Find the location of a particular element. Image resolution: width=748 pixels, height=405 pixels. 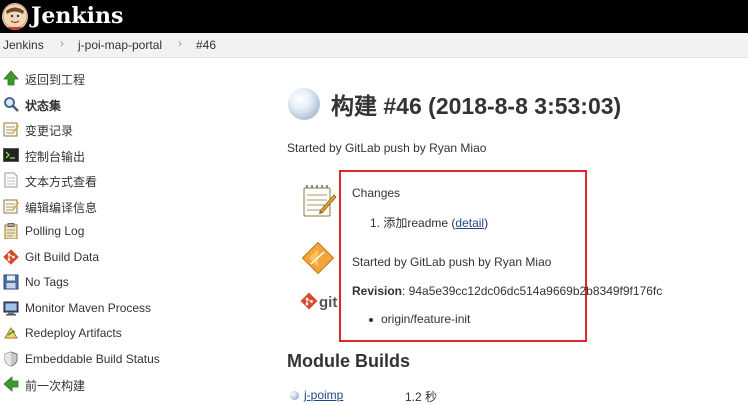

breadcrumb: Jenkins › j-poi-map-portal › #46 is located at coordinates (374, 45).